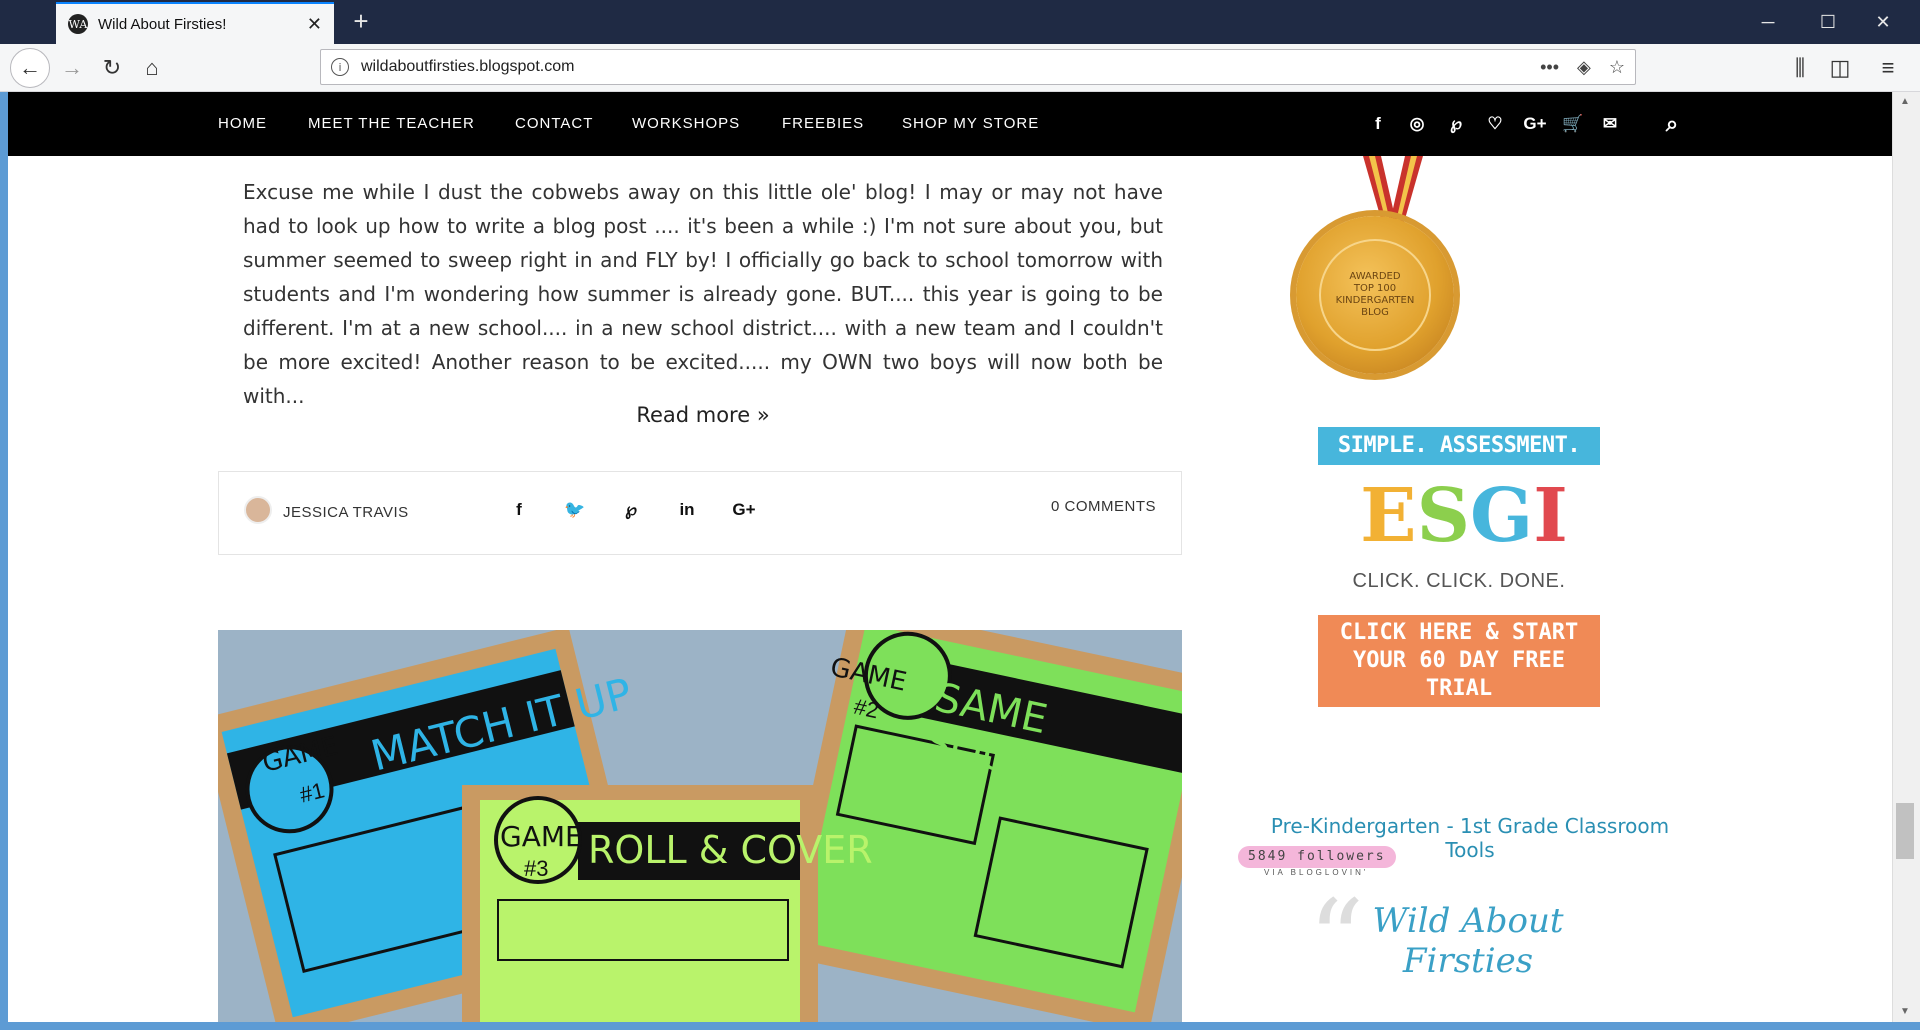 This screenshot has height=1030, width=1920. I want to click on card3-title: ROLL & COVER, so click(730, 850).